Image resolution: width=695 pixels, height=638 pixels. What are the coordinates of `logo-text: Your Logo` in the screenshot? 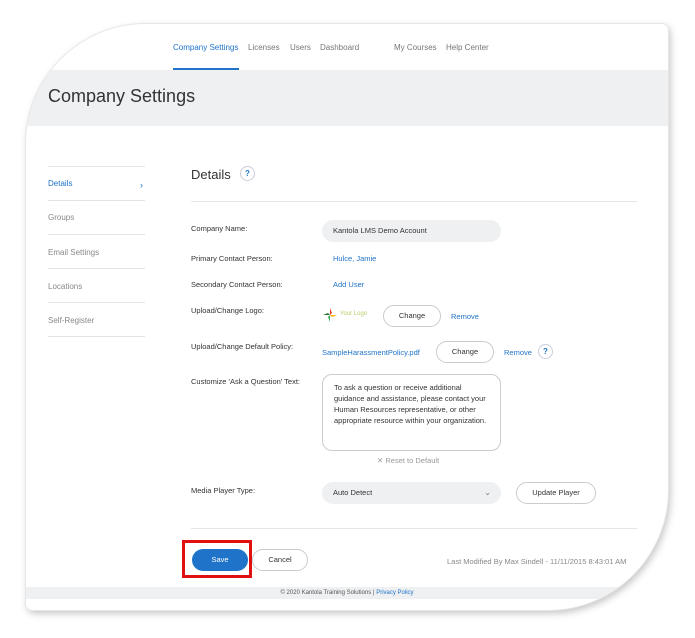 It's located at (354, 314).